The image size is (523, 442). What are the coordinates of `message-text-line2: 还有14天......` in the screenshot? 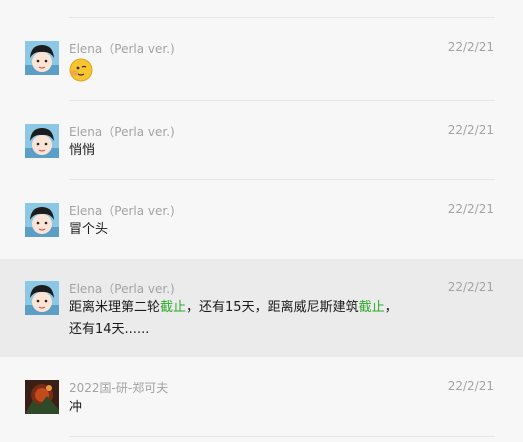 It's located at (109, 329).